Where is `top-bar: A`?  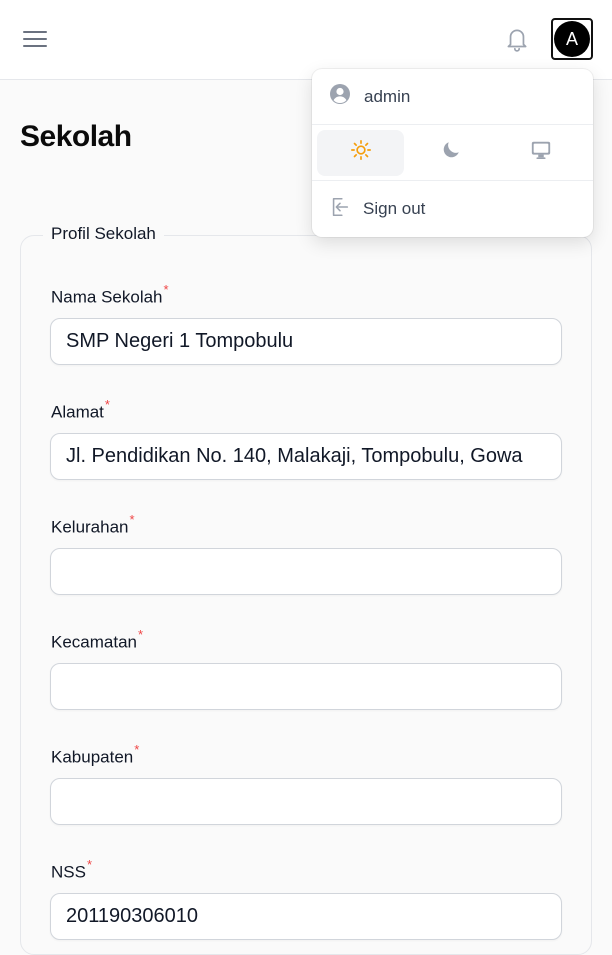 top-bar: A is located at coordinates (306, 40).